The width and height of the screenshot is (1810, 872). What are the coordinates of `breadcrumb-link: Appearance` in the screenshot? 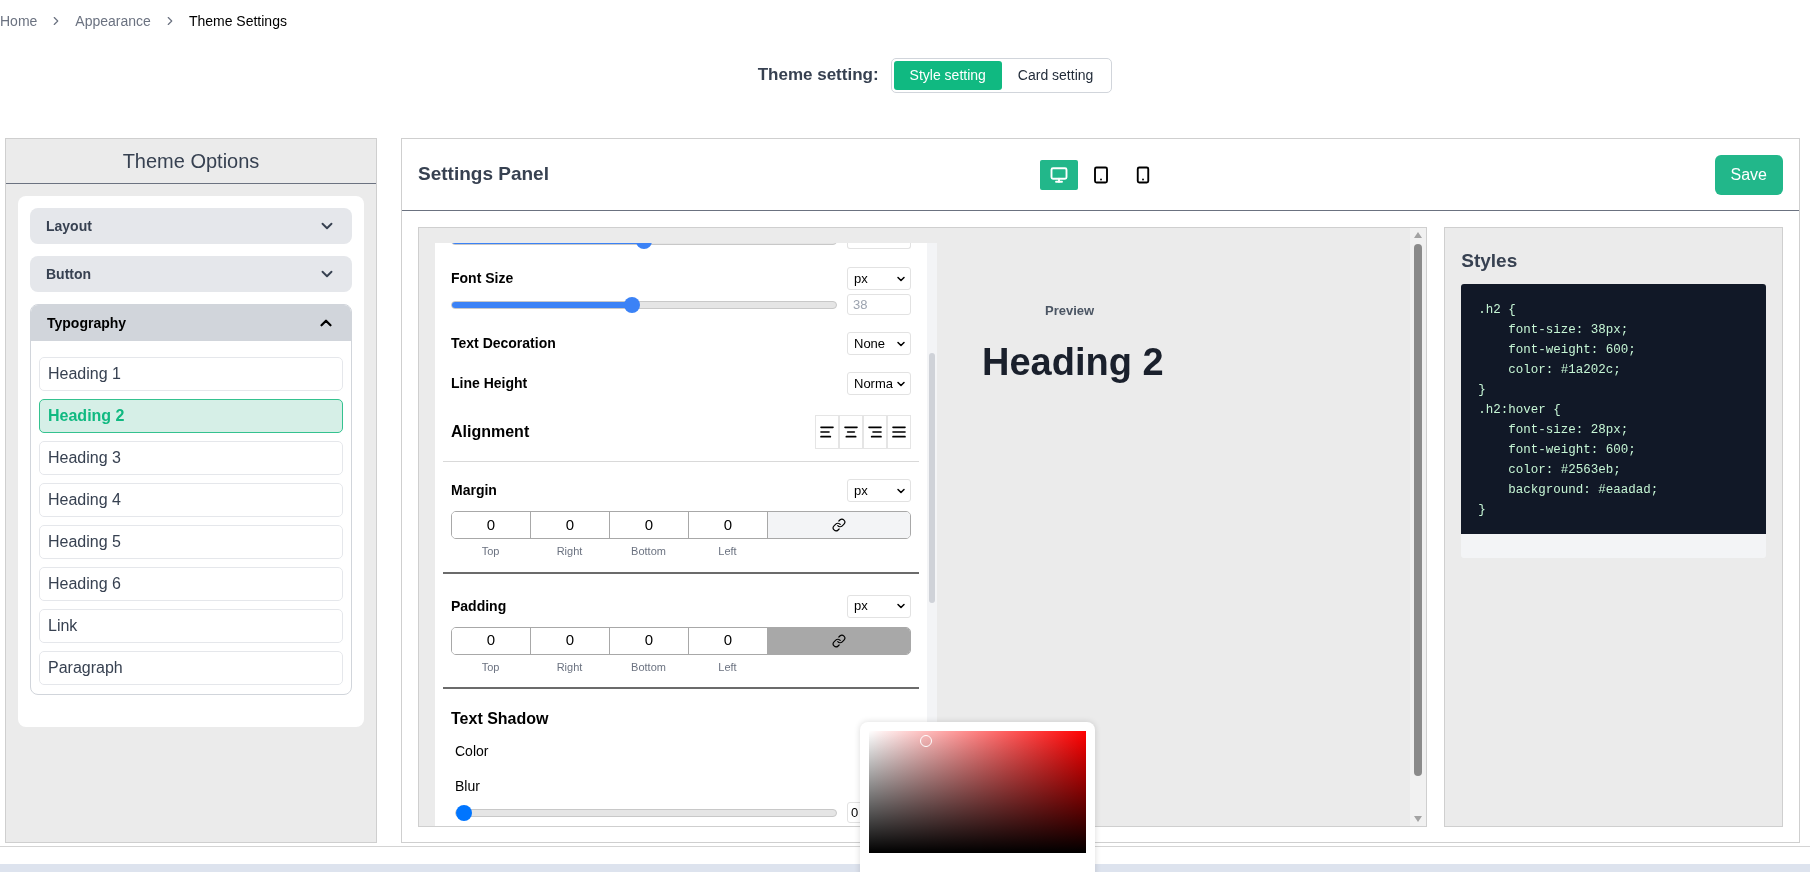 It's located at (113, 21).